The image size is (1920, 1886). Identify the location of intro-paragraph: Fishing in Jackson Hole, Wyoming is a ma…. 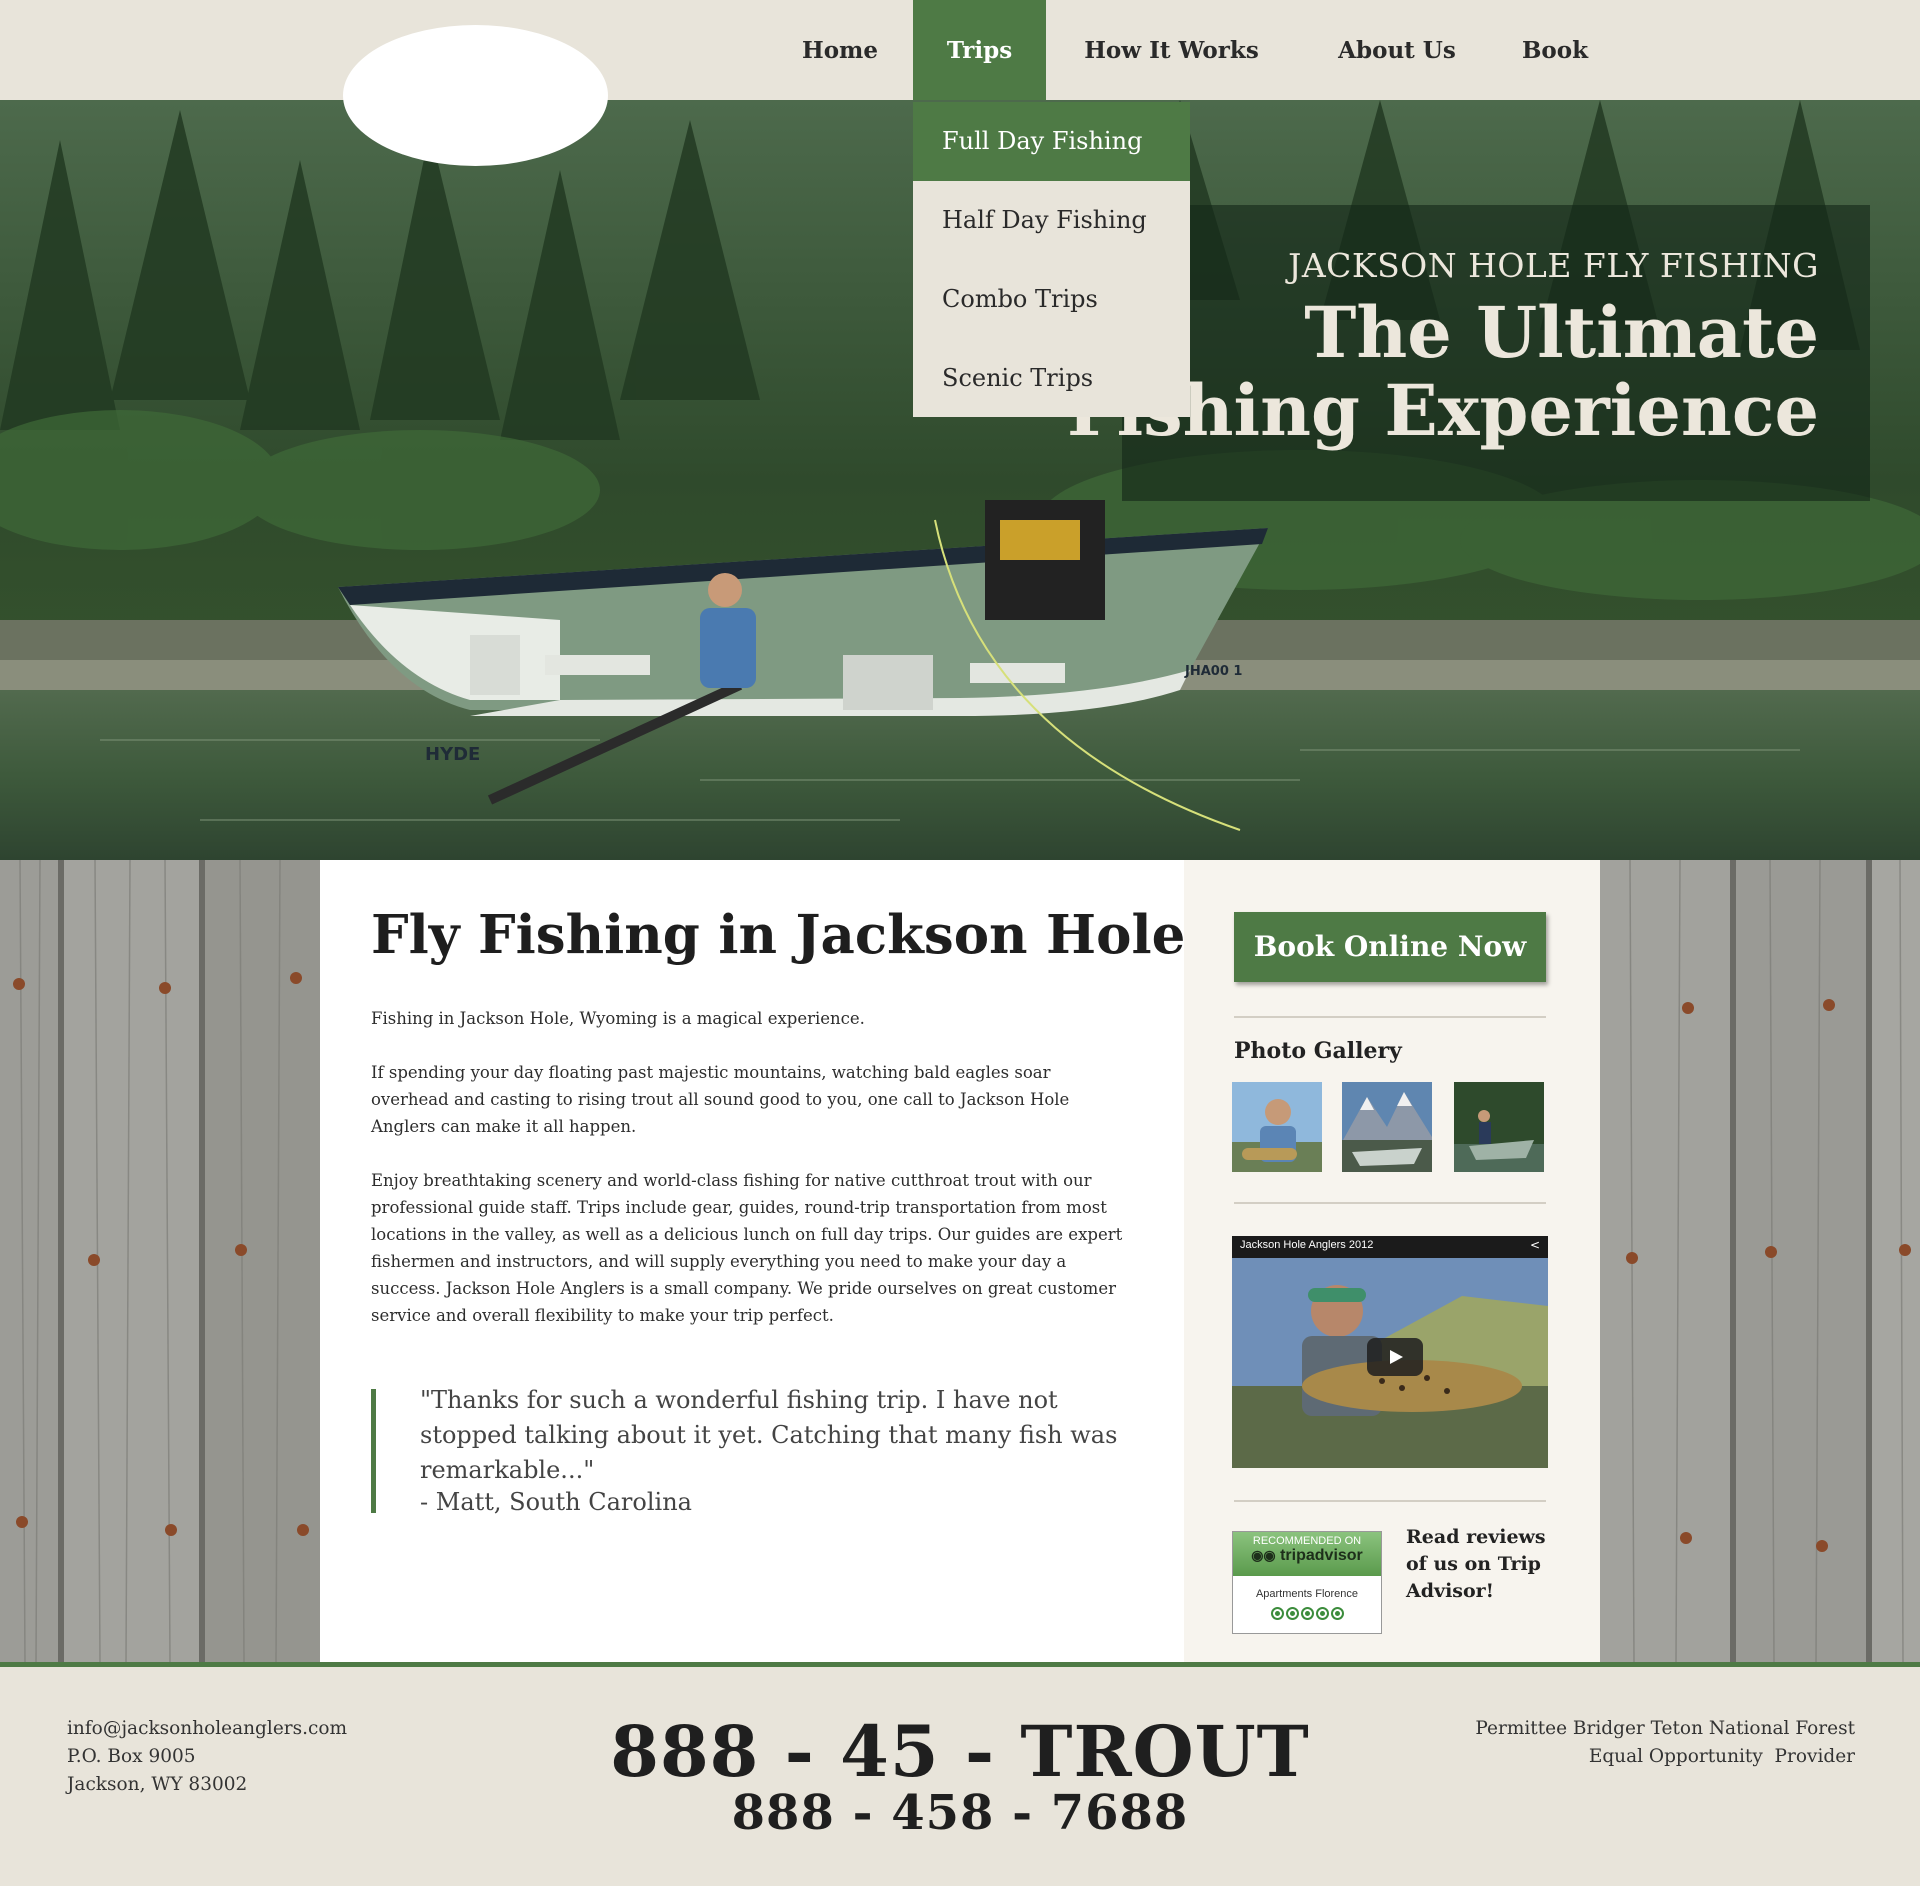
(618, 1018).